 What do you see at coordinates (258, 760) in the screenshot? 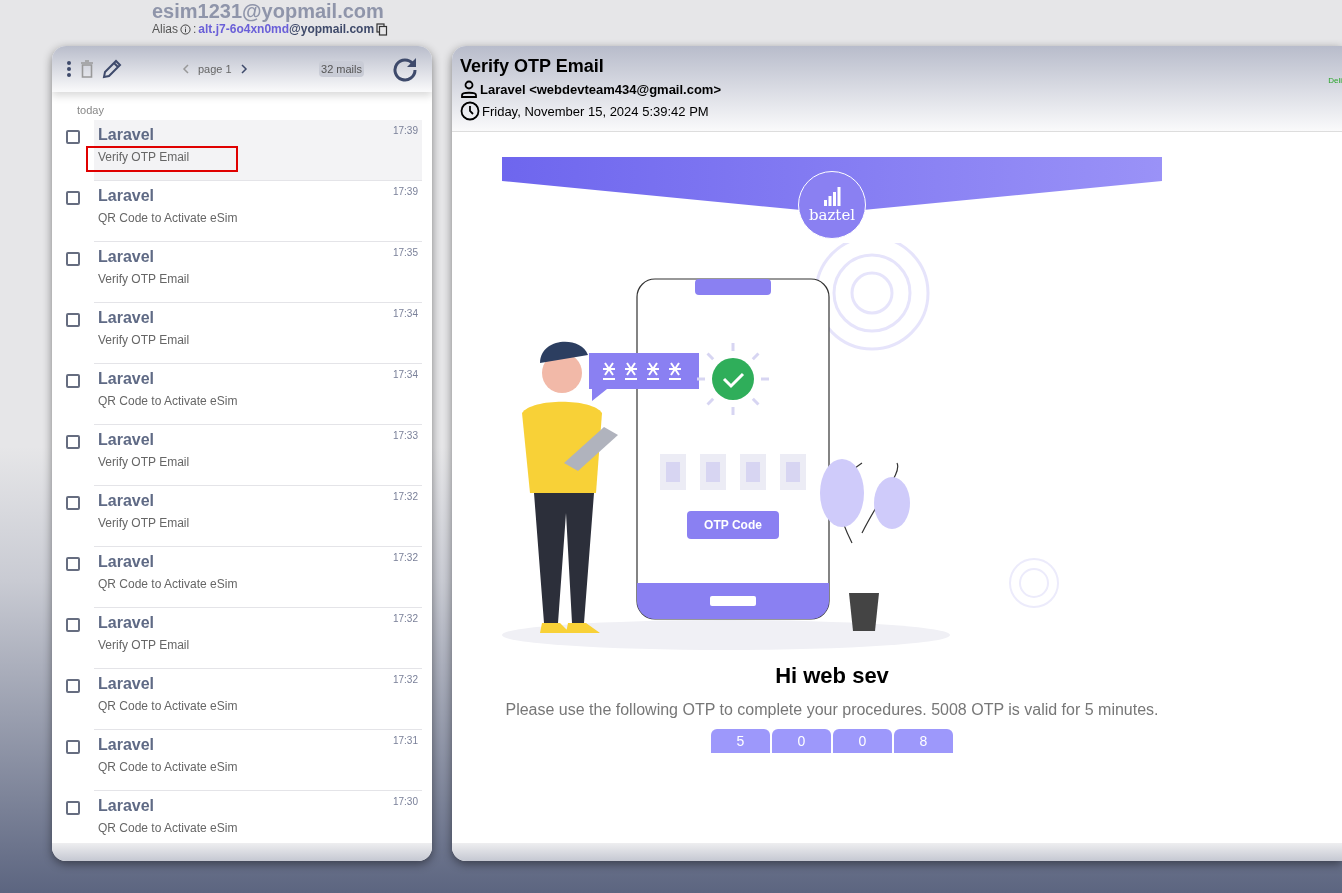
I see `mail-item: Laravel QR Code to Activate eSim 17:31` at bounding box center [258, 760].